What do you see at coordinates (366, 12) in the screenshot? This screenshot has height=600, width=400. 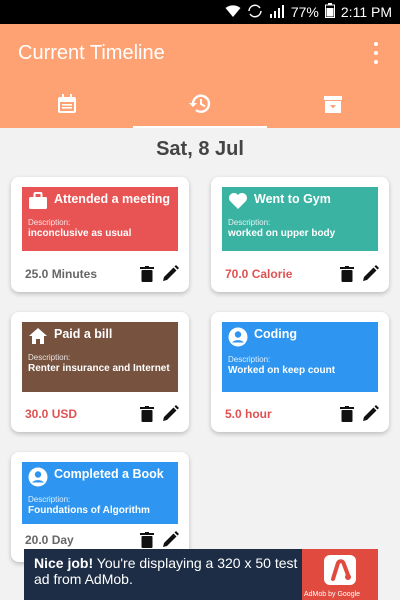 I see `clock: 2:11 PM` at bounding box center [366, 12].